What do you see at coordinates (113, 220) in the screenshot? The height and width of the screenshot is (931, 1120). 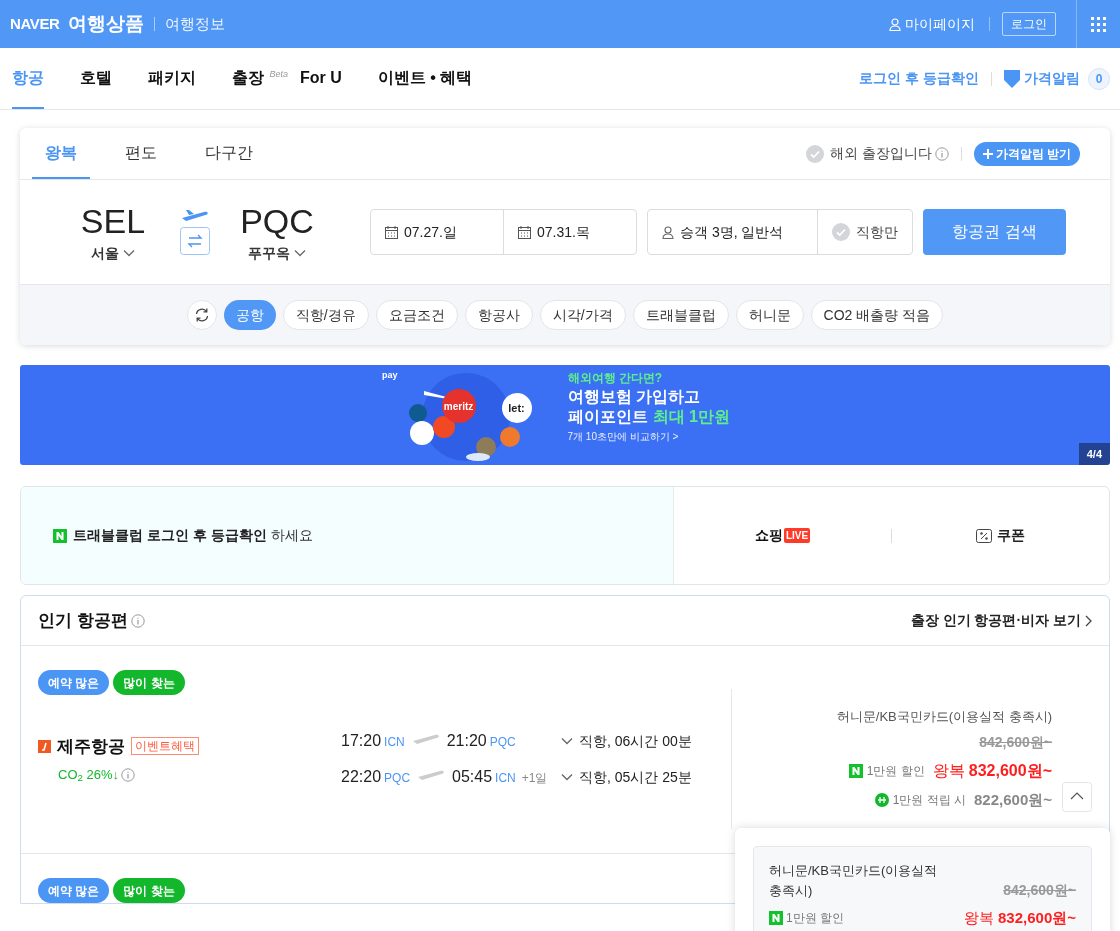 I see `airport-code: SEL` at bounding box center [113, 220].